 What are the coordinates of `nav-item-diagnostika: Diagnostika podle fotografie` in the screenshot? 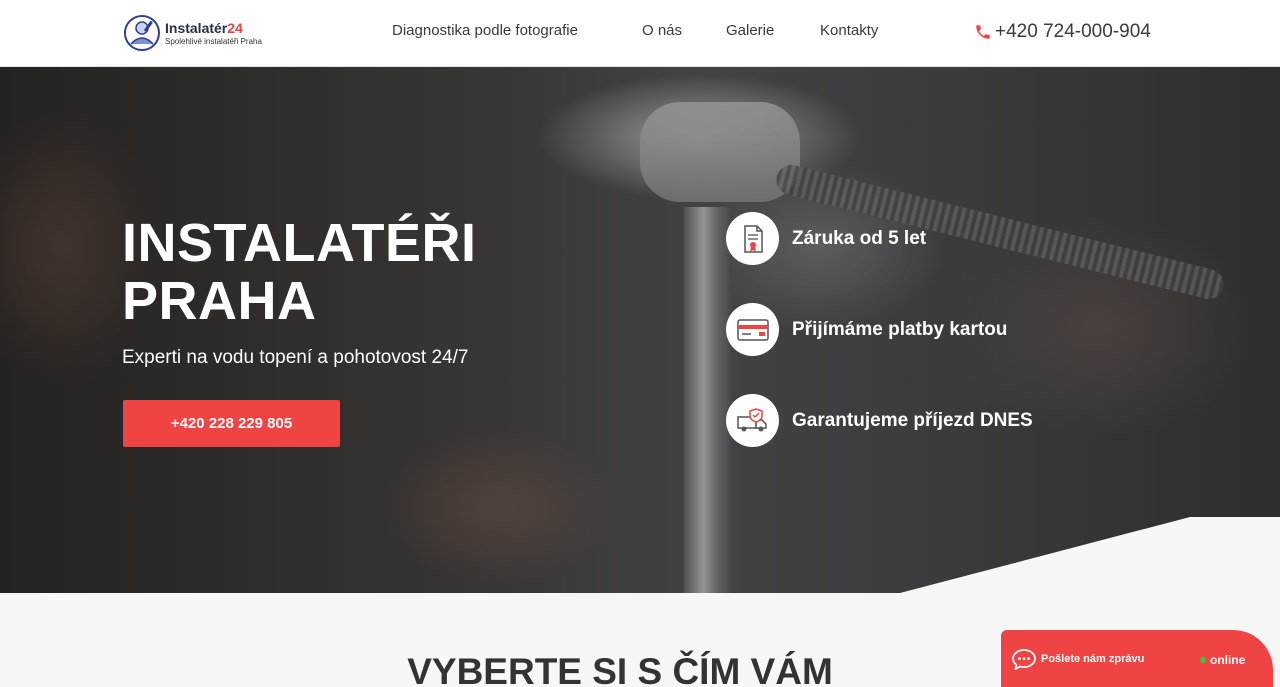 It's located at (485, 31).